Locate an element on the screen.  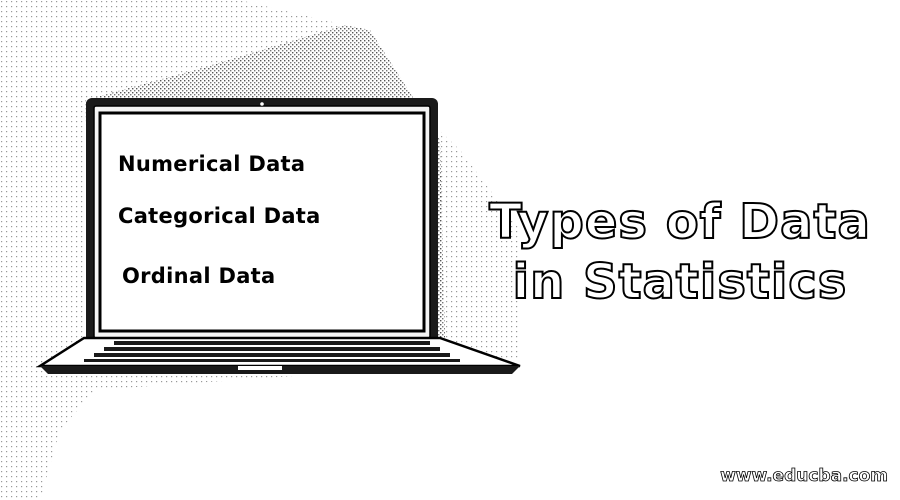
headline-line-1: Types of Data is located at coordinates (679, 222).